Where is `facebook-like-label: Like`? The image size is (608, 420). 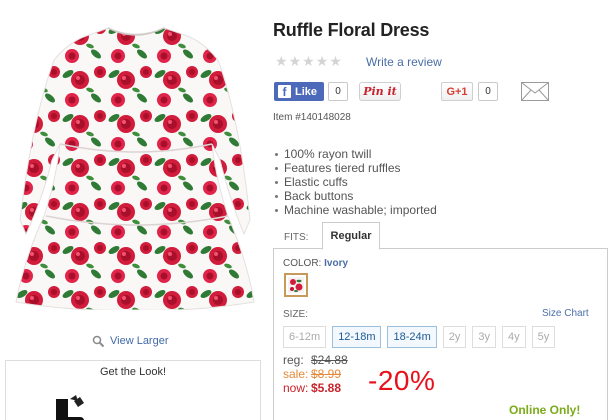 facebook-like-label: Like is located at coordinates (306, 91).